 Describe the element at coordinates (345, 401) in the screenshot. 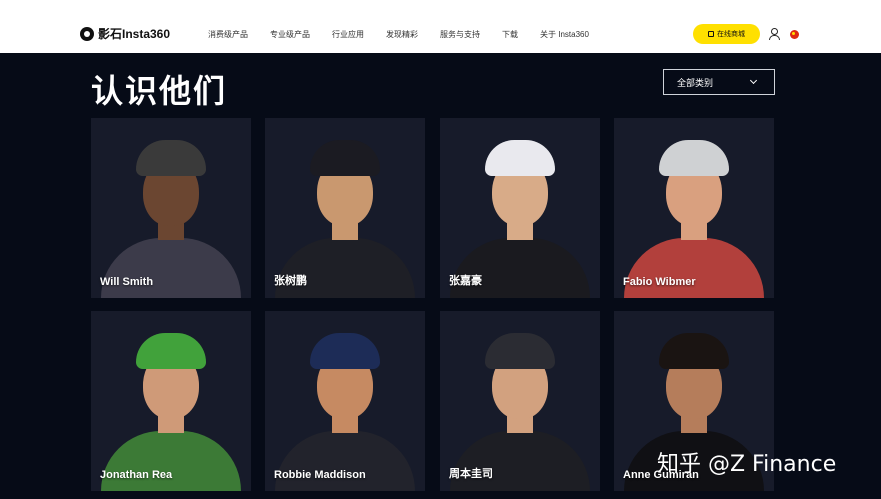

I see `person-card: Robbie Maddison` at that location.